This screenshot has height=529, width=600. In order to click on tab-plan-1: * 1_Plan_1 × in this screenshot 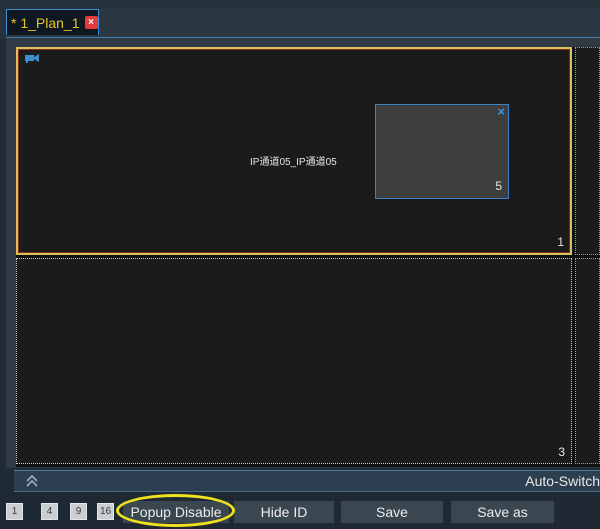, I will do `click(52, 22)`.